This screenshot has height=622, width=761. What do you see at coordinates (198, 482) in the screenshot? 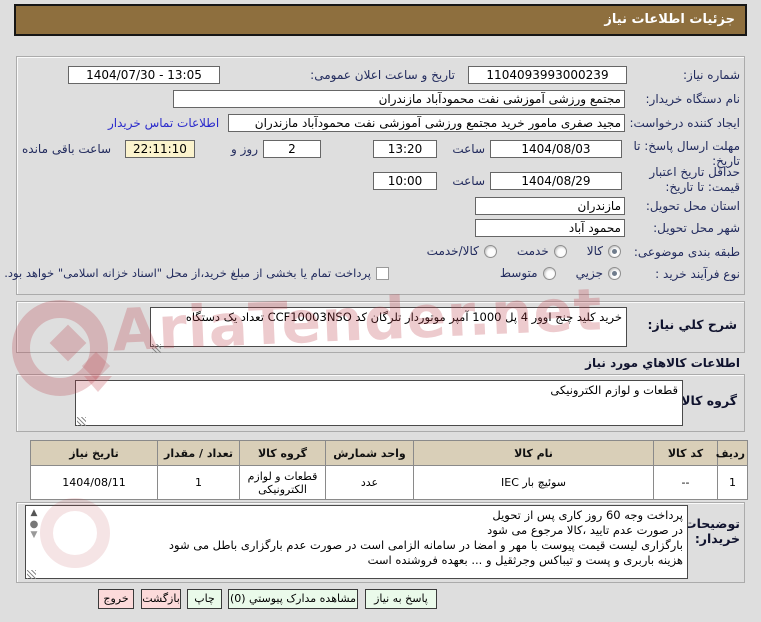
I see `cell-quantity: 1` at bounding box center [198, 482].